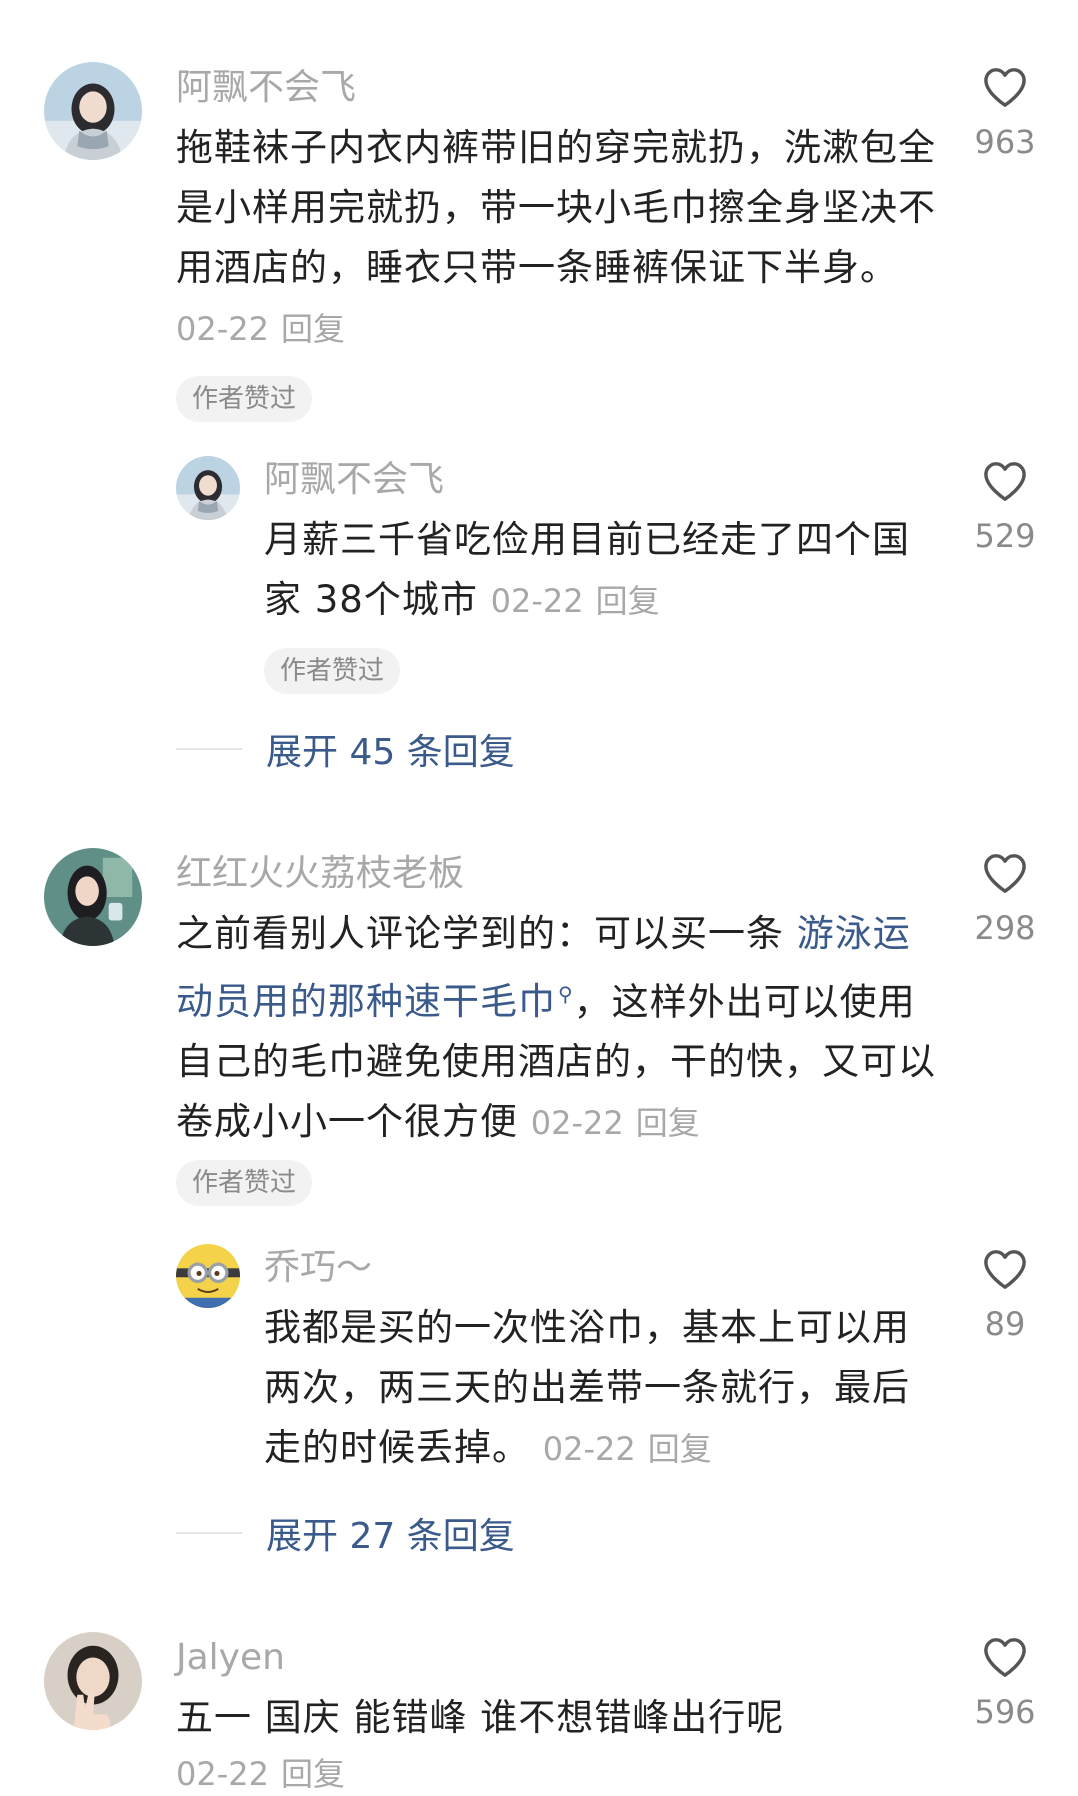  I want to click on reply-username: 乔巧～, so click(318, 1268).